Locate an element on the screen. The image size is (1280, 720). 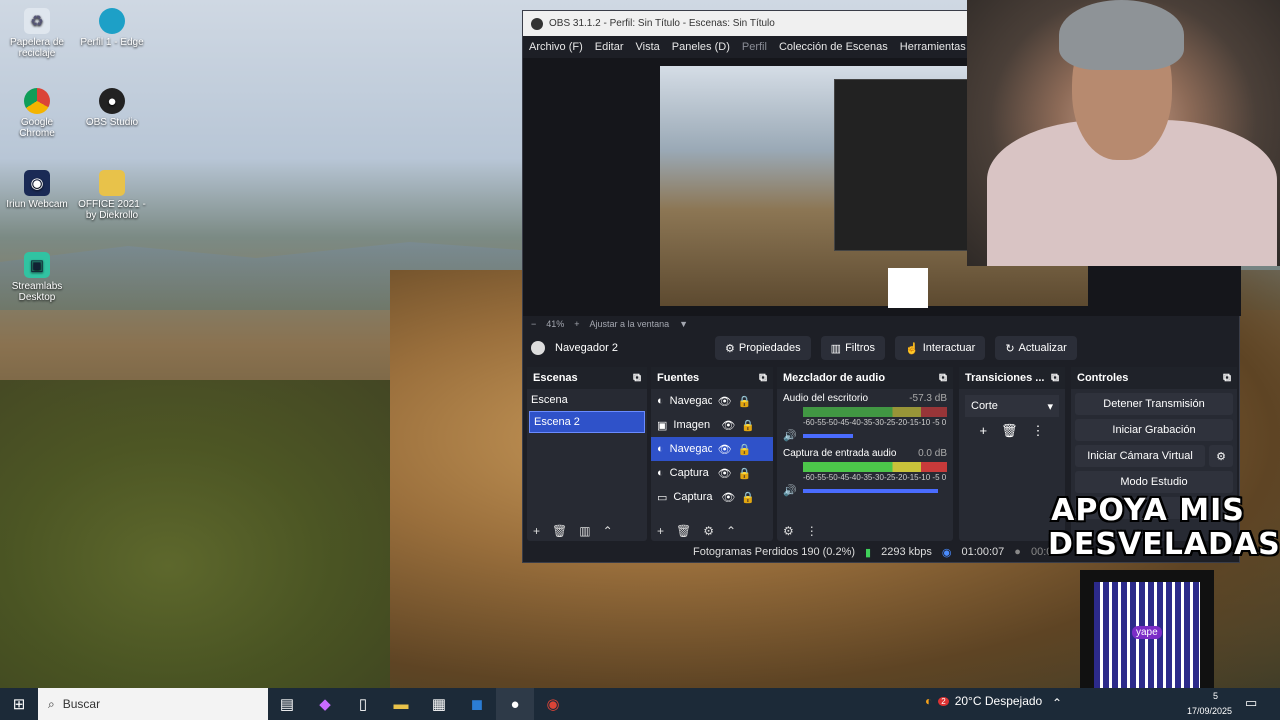
microsoft-store-icon: ▦ is located at coordinates (439, 704).